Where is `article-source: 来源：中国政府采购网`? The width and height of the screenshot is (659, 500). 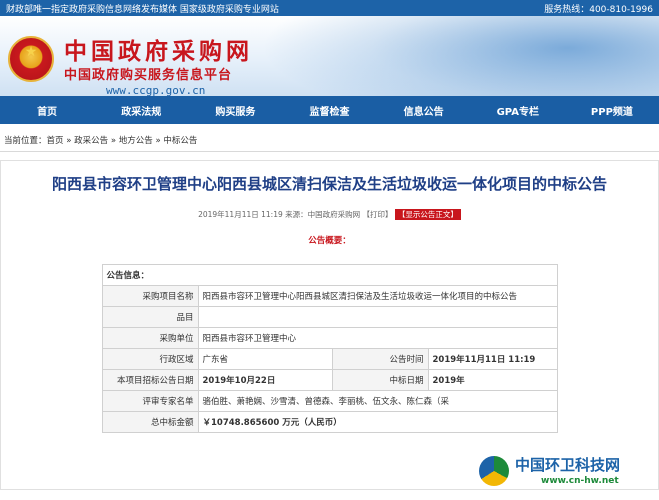
article-source: 来源：中国政府采购网 is located at coordinates (323, 214).